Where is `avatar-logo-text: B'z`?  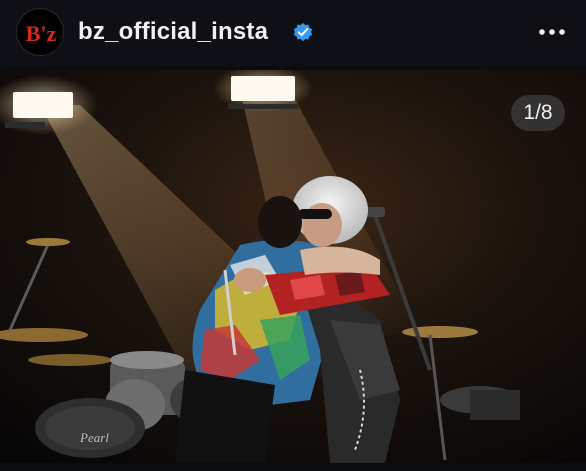 avatar-logo-text: B'z is located at coordinates (41, 33).